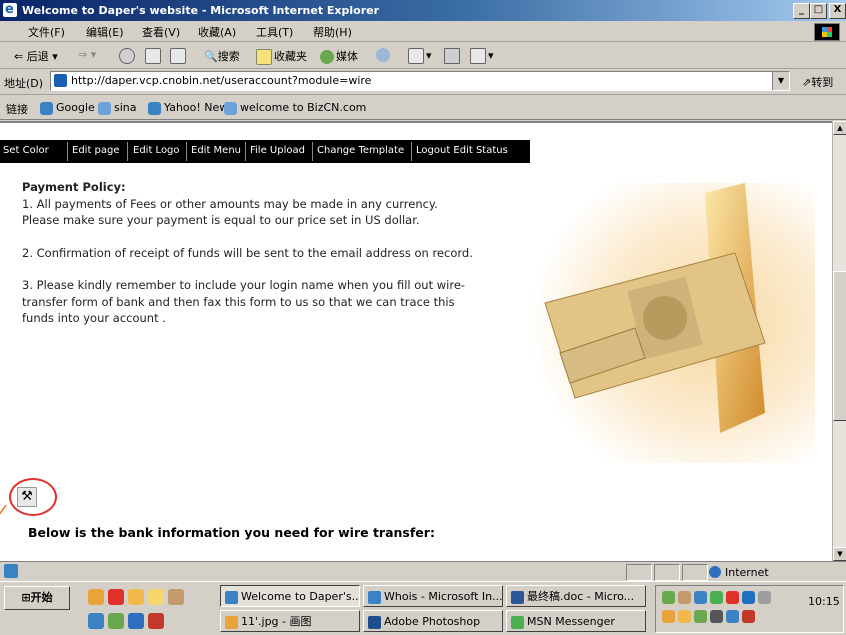 Image resolution: width=846 pixels, height=635 pixels. Describe the element at coordinates (433, 621) in the screenshot. I see `task-photoshop: Adobe Photoshop` at that location.